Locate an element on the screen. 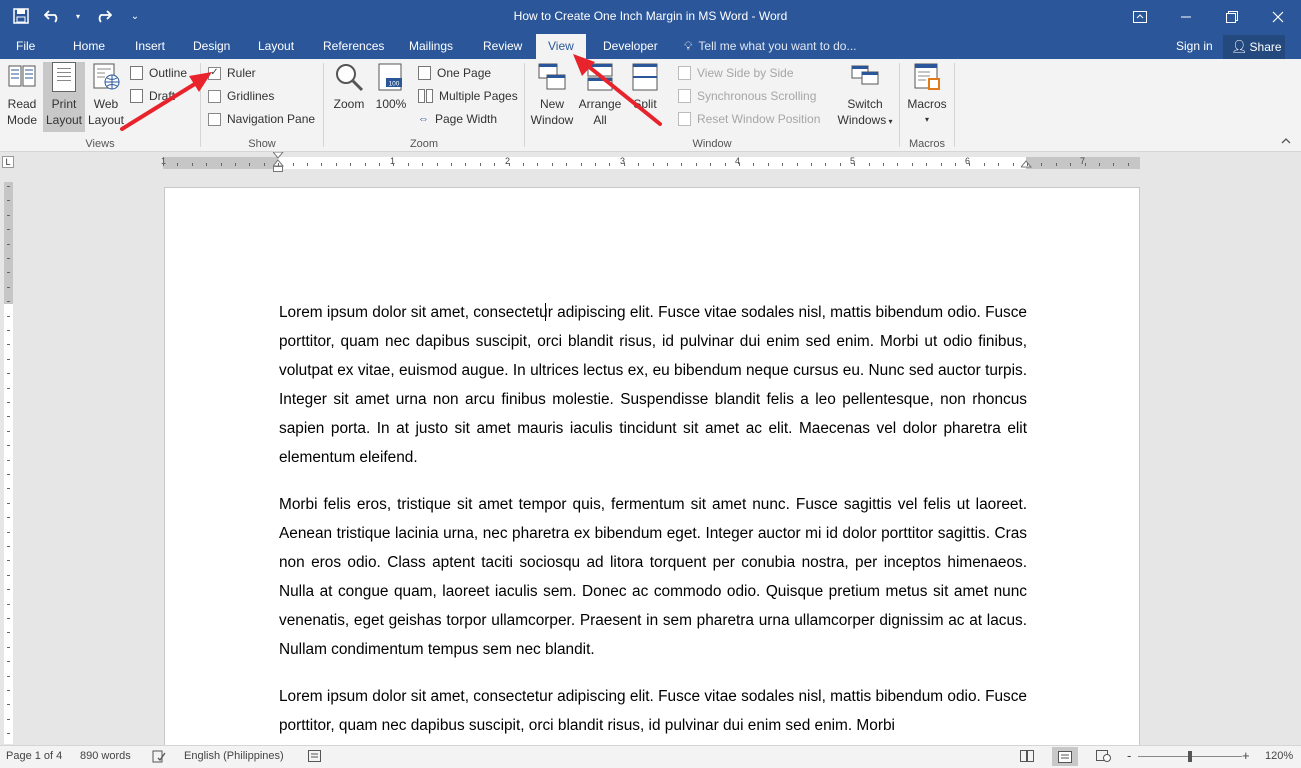  tab-design: Design is located at coordinates (211, 46).